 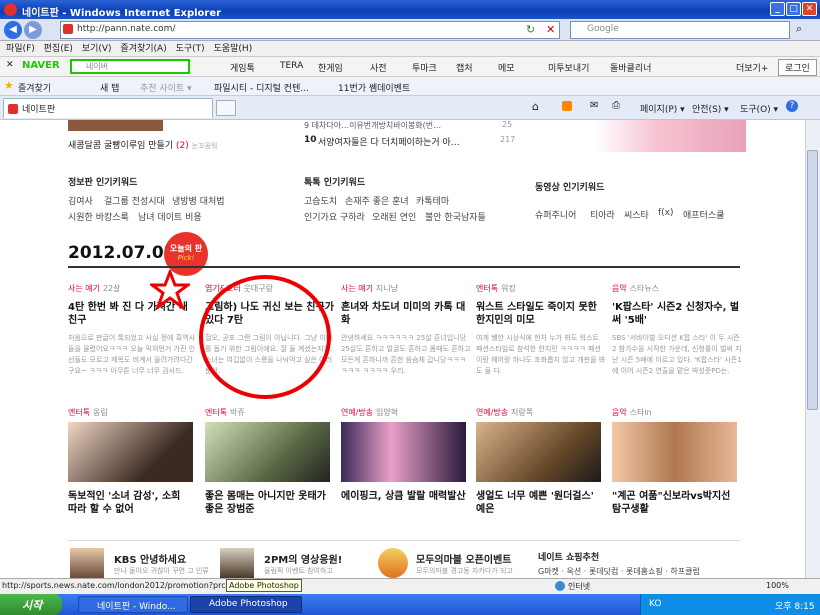 What do you see at coordinates (109, 87) in the screenshot?
I see `fav-item-0: 새 탭` at bounding box center [109, 87].